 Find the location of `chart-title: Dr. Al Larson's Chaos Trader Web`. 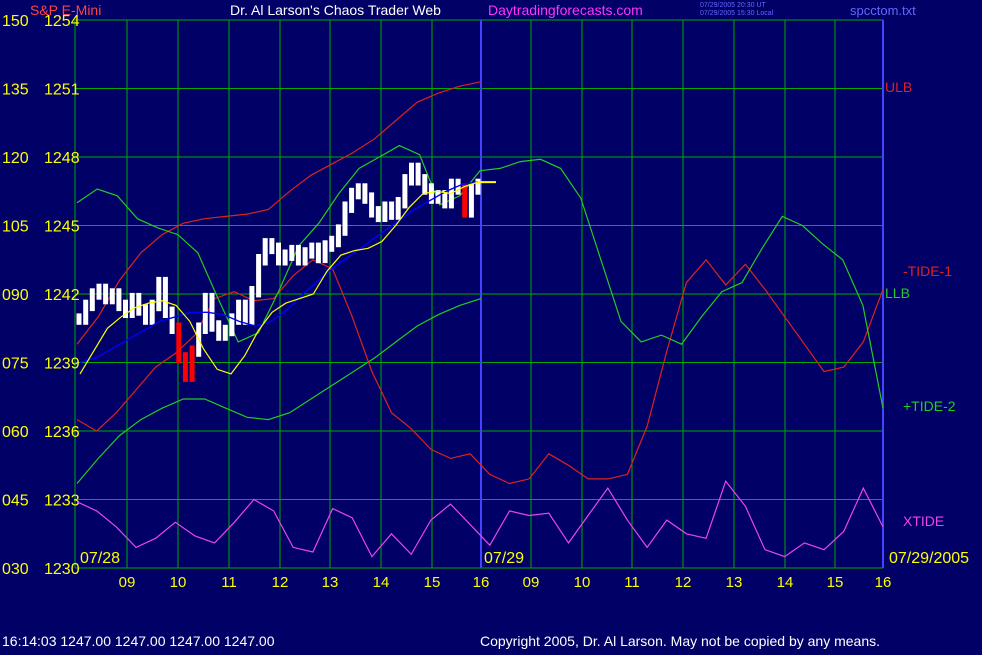

chart-title: Dr. Al Larson's Chaos Trader Web is located at coordinates (335, 10).